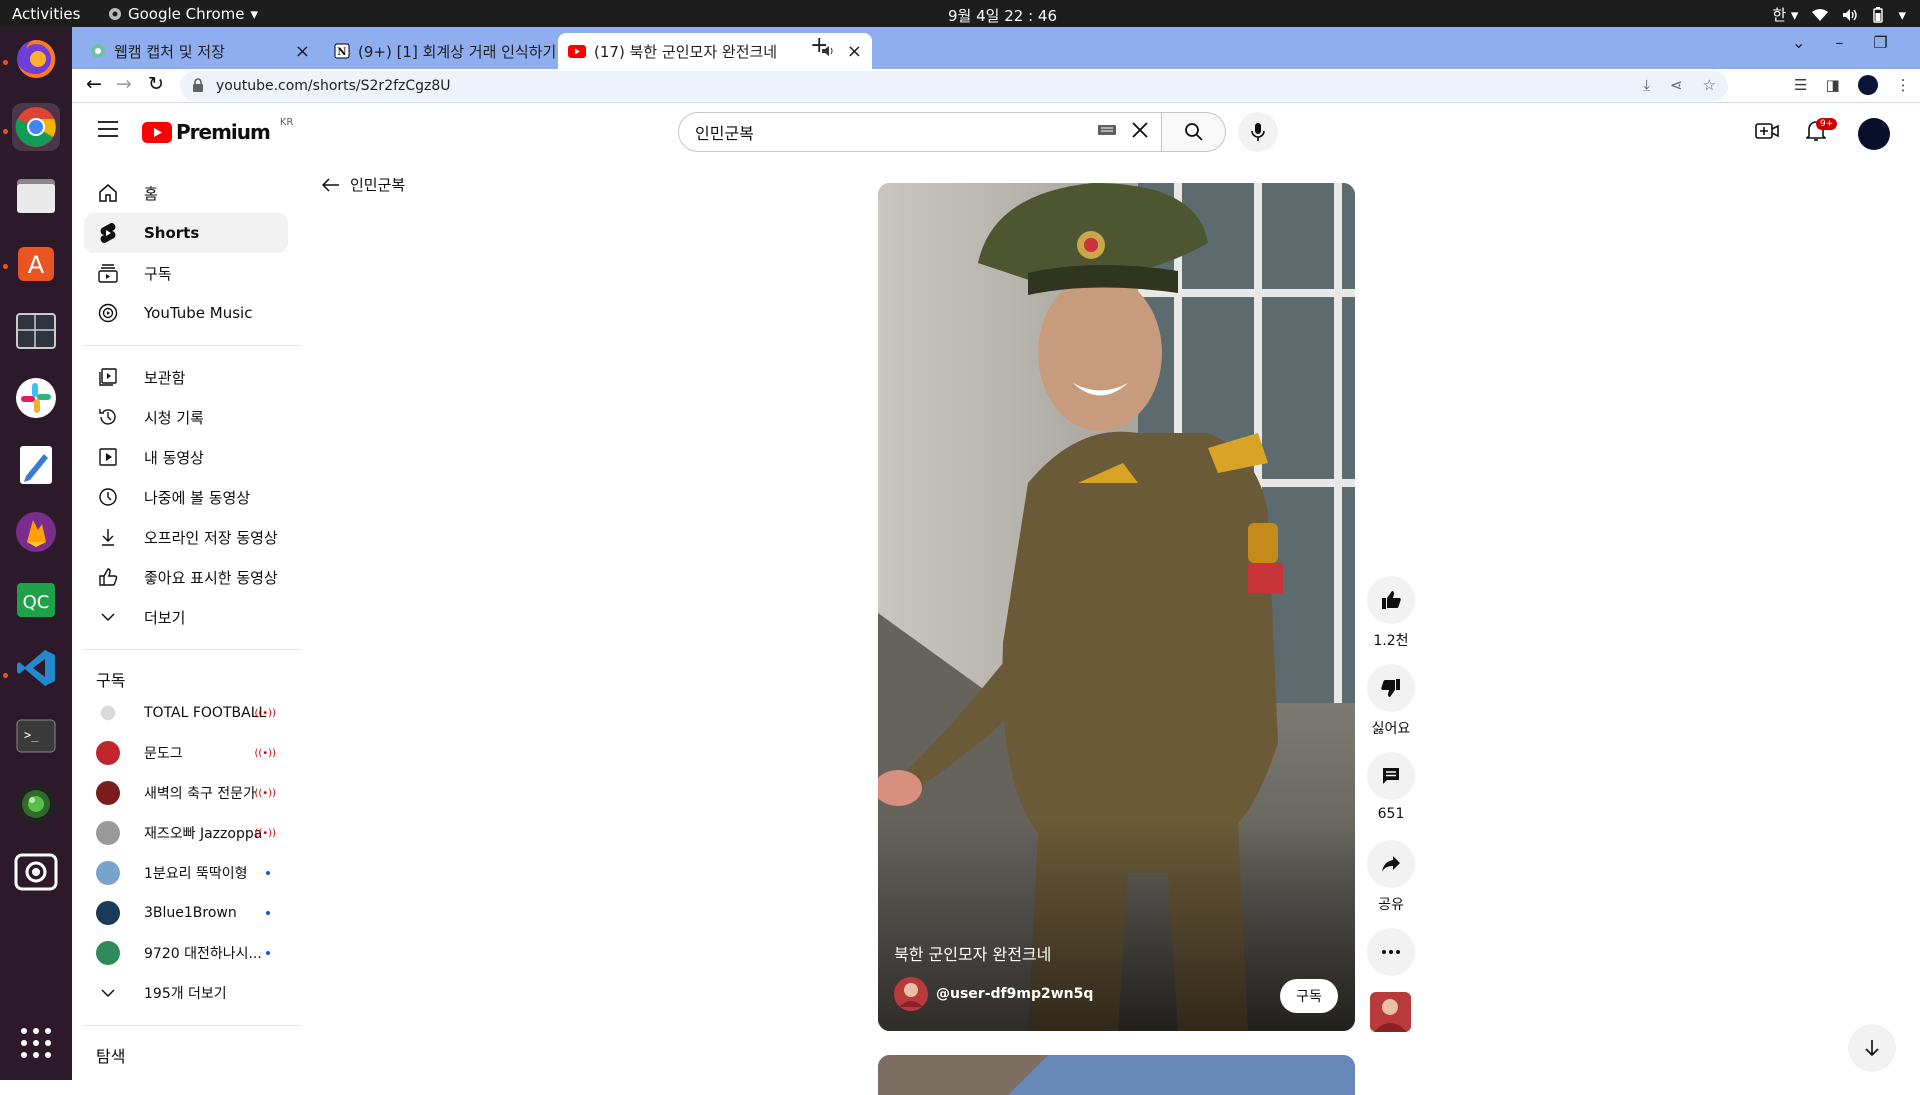 The height and width of the screenshot is (1095, 1920). Describe the element at coordinates (1391, 905) in the screenshot. I see `share-label: 공유` at that location.